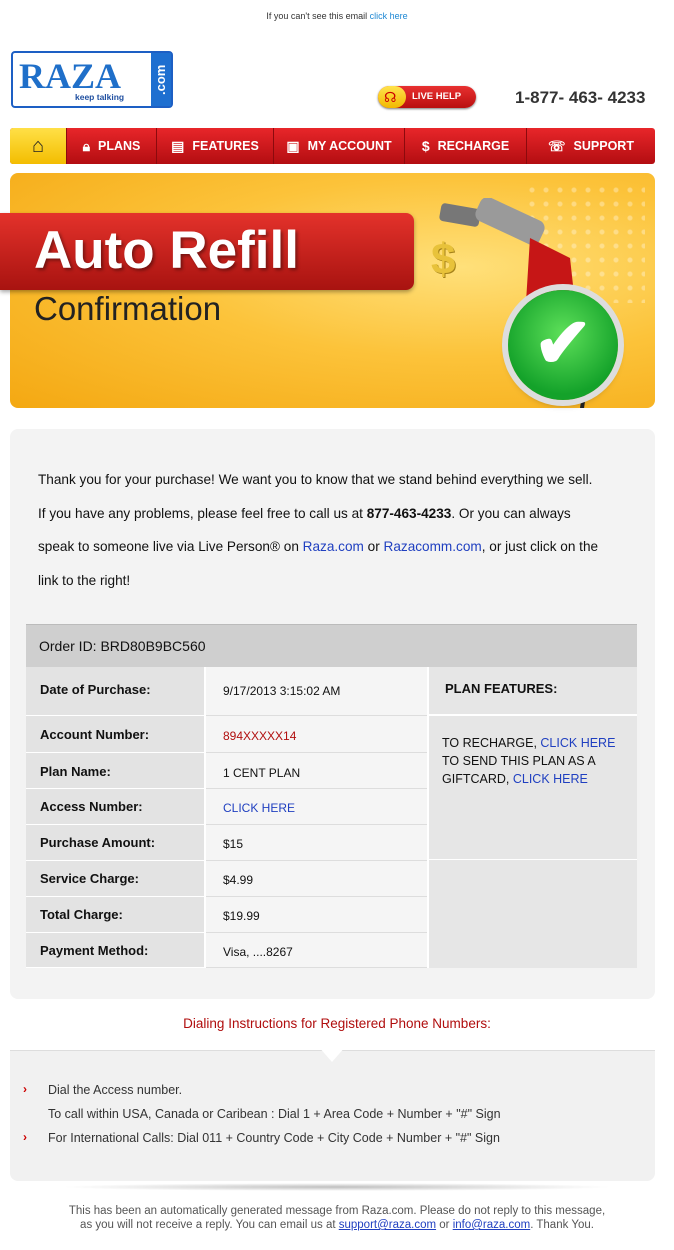 This screenshot has width=674, height=1250. I want to click on document-icon: ▤, so click(178, 145).